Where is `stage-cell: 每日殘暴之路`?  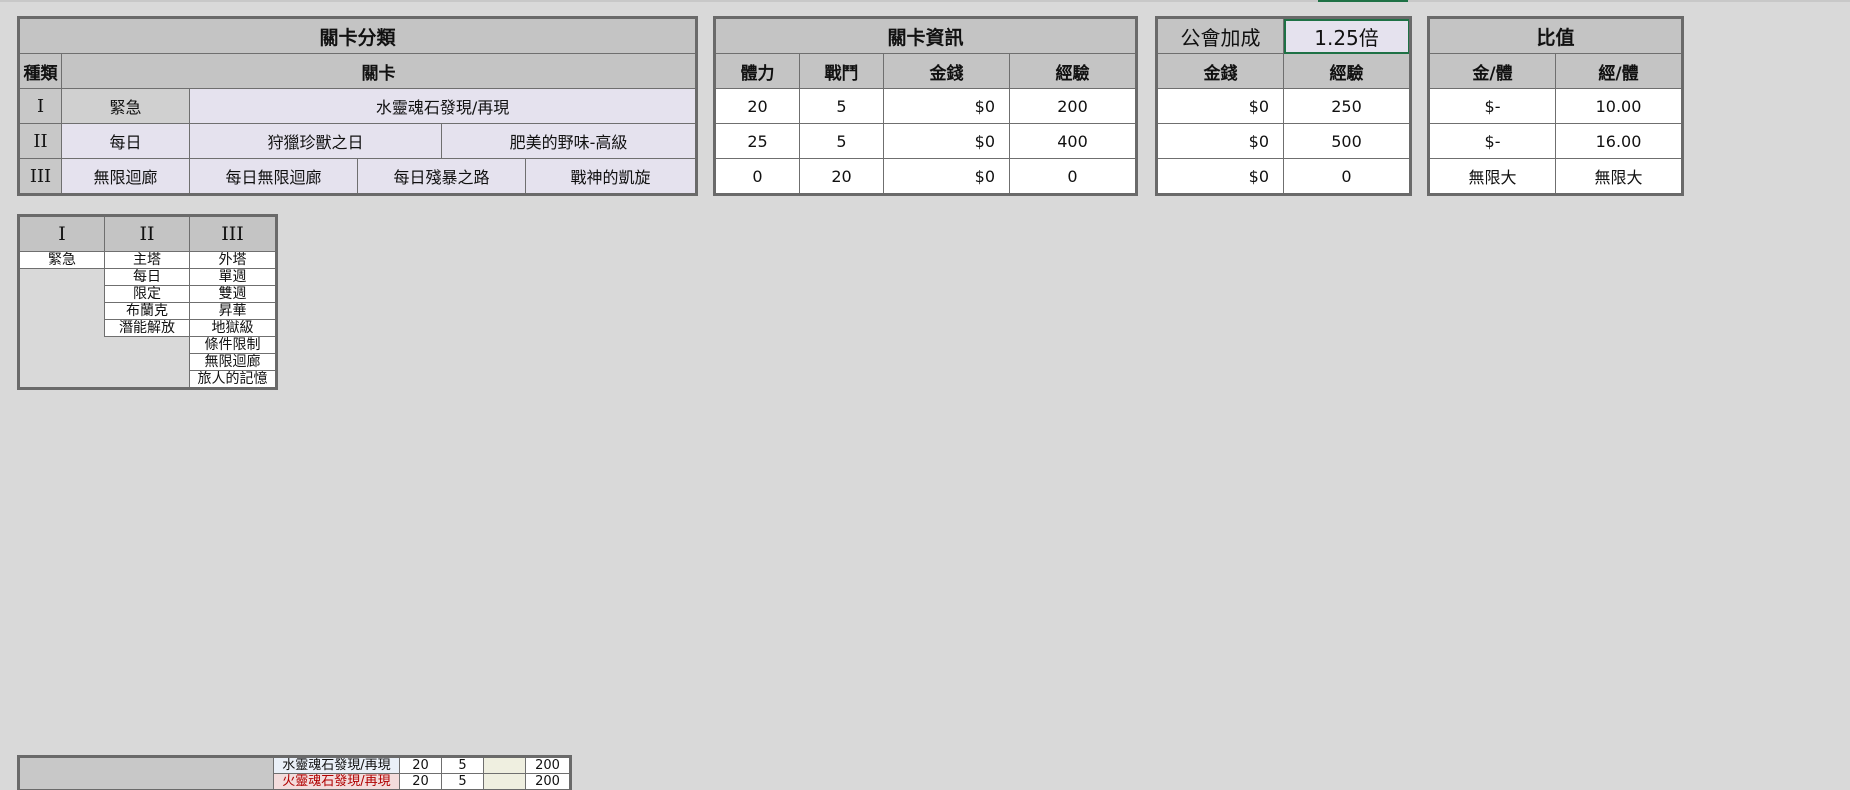 stage-cell: 每日殘暴之路 is located at coordinates (441, 176).